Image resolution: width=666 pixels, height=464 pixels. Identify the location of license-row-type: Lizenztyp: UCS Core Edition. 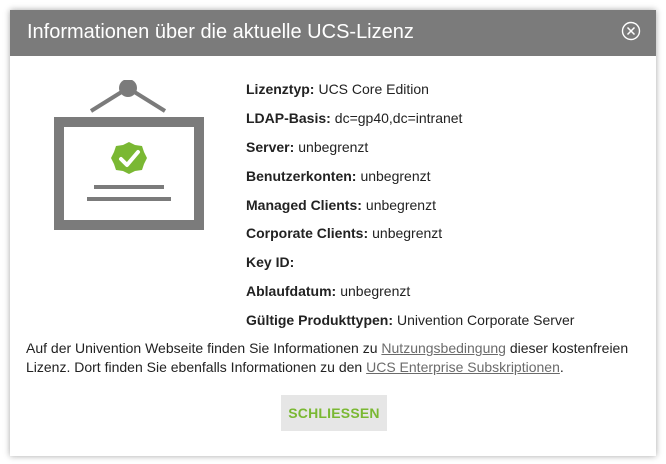
(337, 89).